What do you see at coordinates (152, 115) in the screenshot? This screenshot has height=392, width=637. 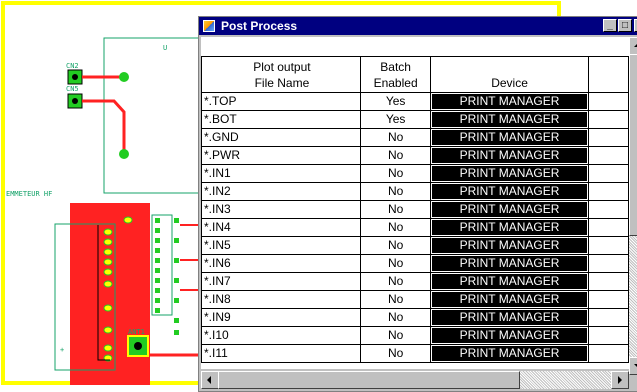 I see `silk-outline-top` at bounding box center [152, 115].